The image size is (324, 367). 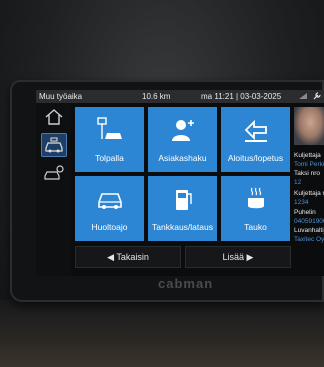 What do you see at coordinates (298, 182) in the screenshot?
I see `taxi-number: 12` at bounding box center [298, 182].